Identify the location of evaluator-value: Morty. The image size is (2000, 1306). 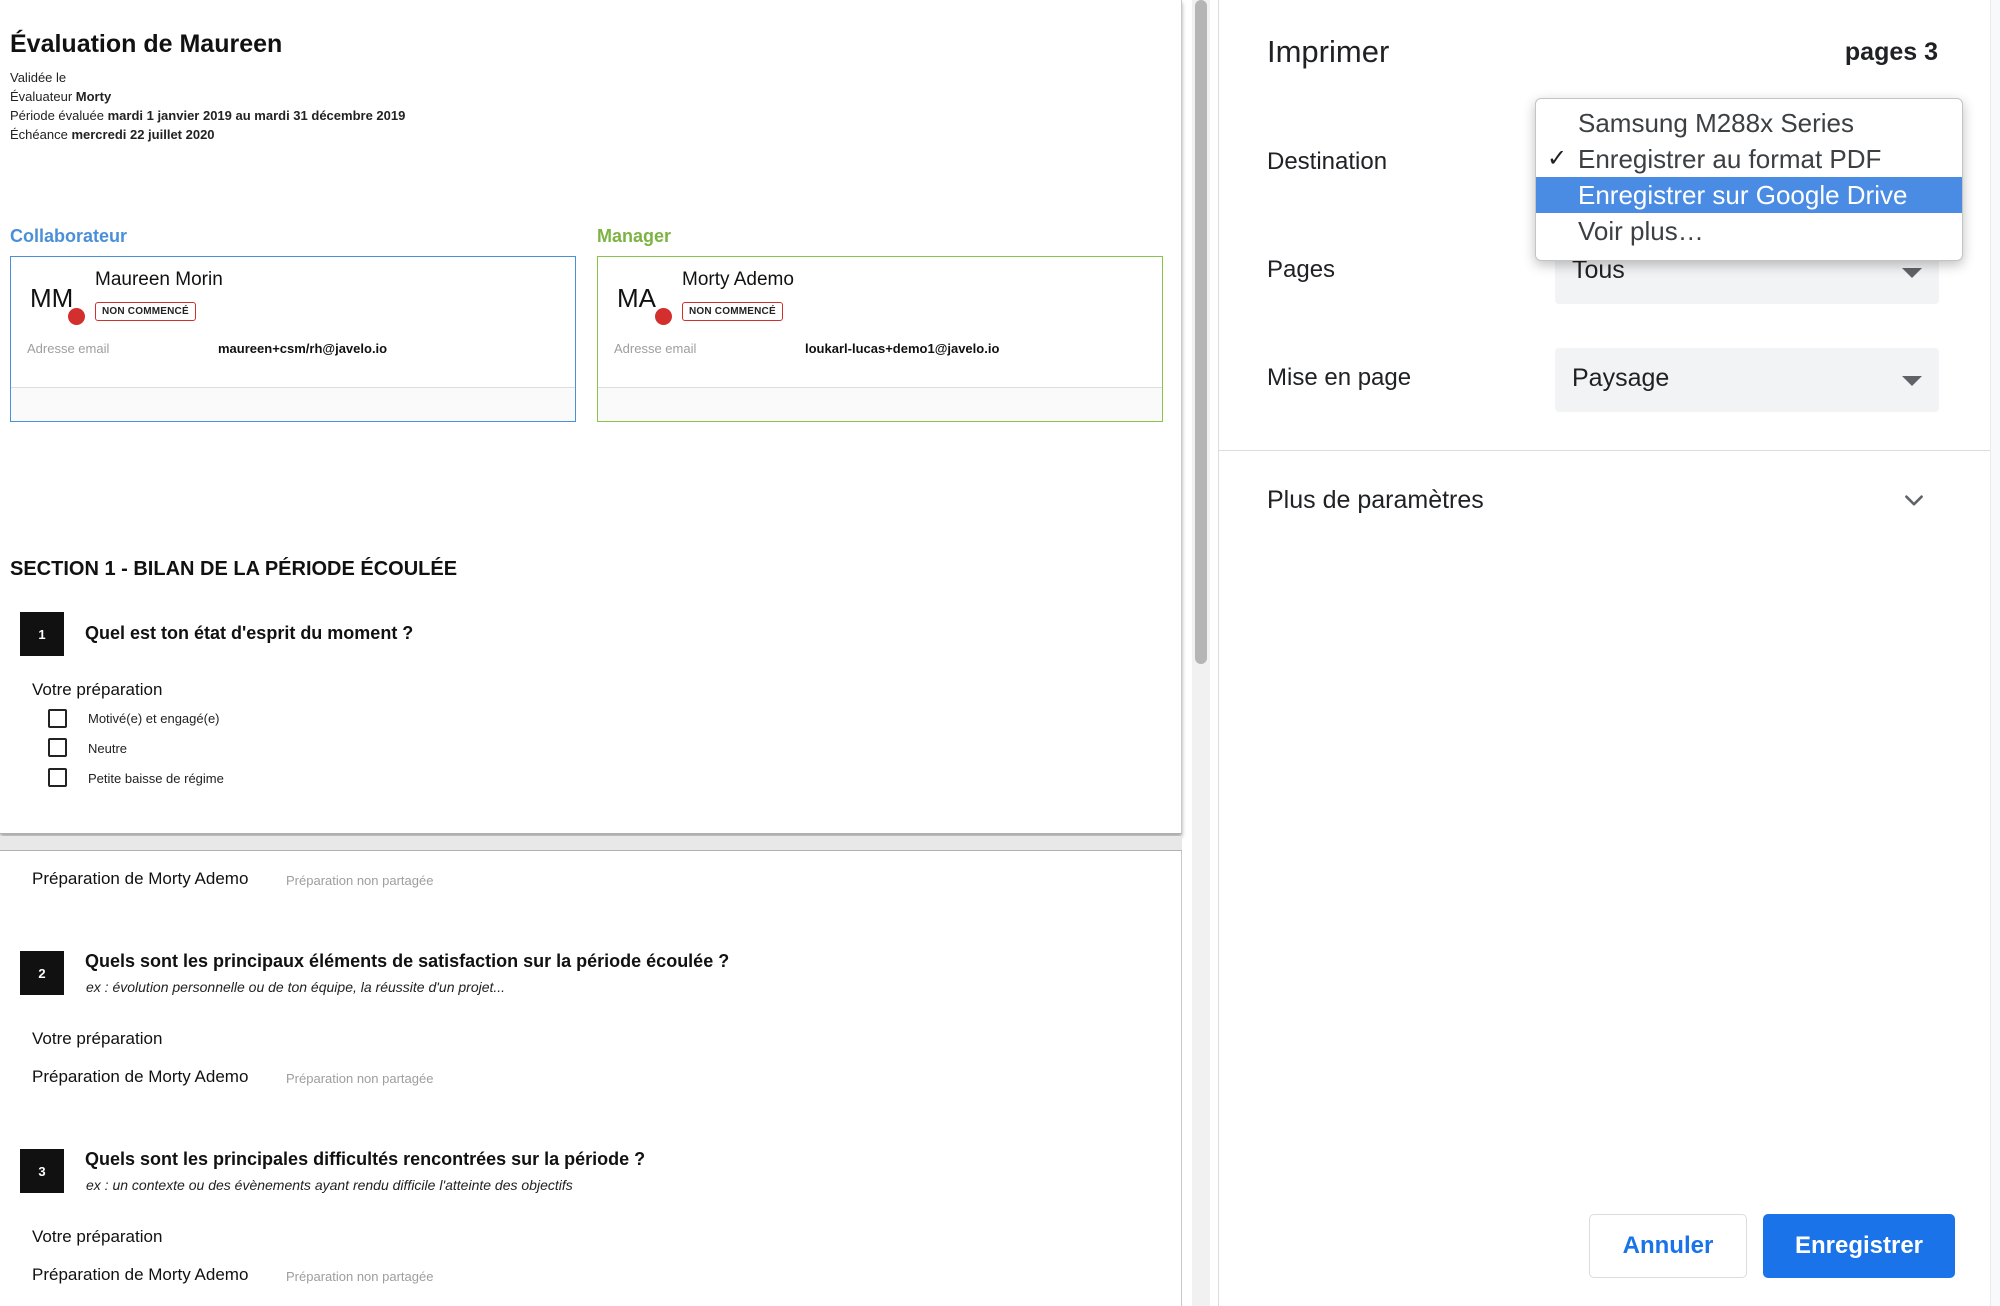
(93, 96).